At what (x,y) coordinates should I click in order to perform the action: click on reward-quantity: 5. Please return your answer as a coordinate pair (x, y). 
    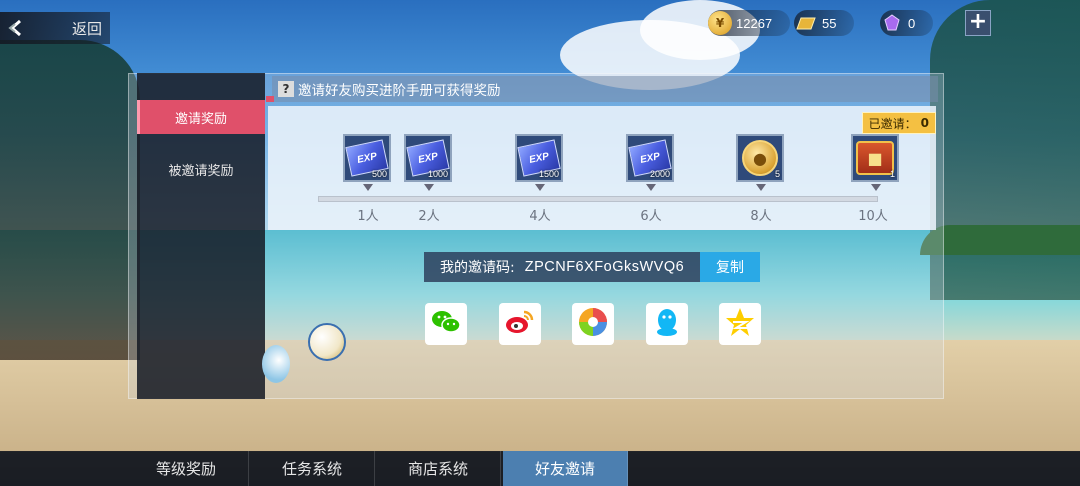
    Looking at the image, I should click on (777, 174).